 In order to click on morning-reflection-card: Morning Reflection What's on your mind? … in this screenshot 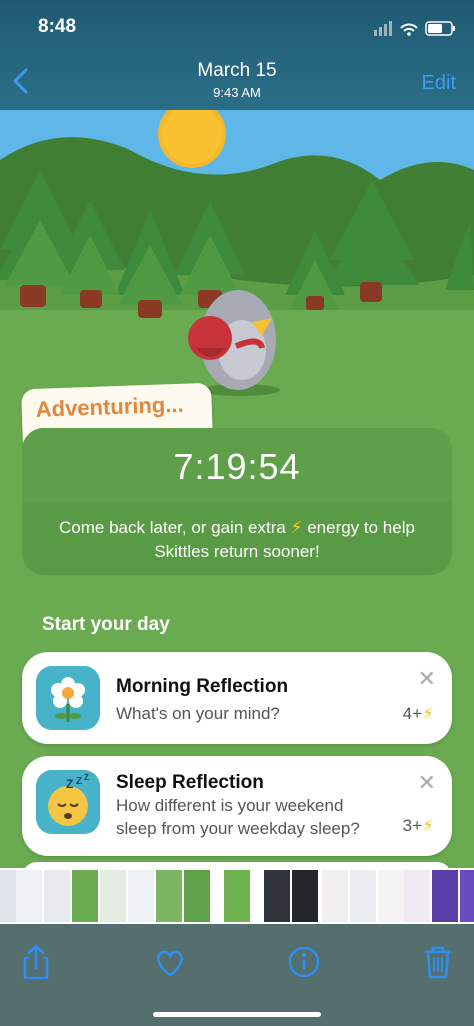, I will do `click(237, 698)`.